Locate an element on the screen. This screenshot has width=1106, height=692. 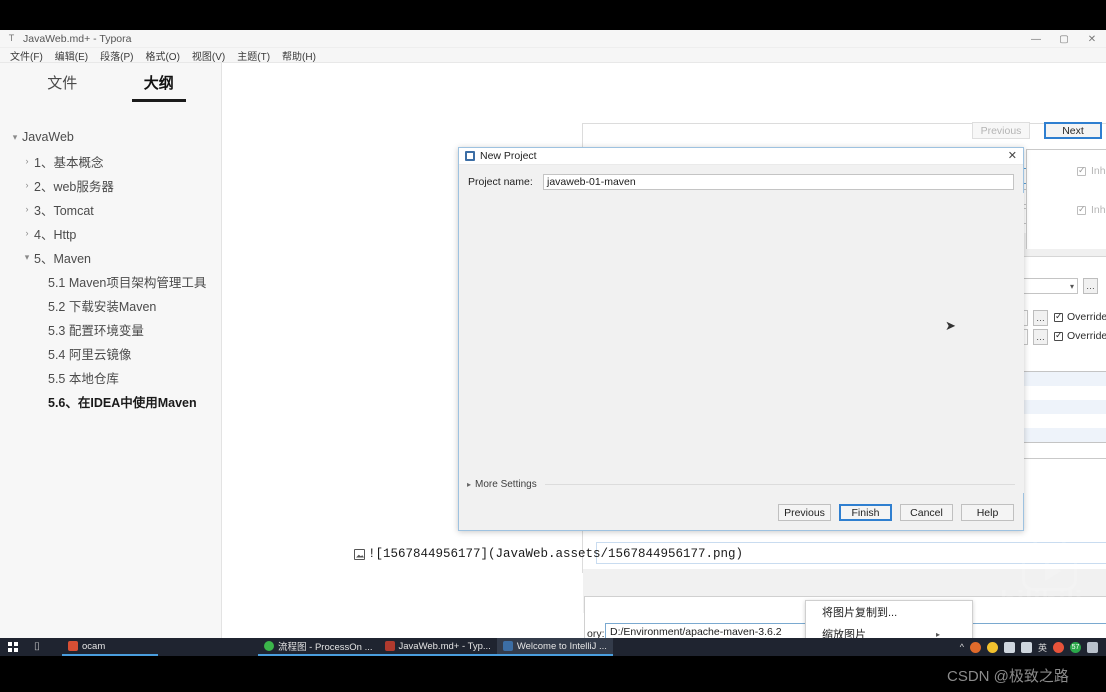
outline-item-5-1: 5.1 Maven项目架构管理工具 is located at coordinates (110, 281).